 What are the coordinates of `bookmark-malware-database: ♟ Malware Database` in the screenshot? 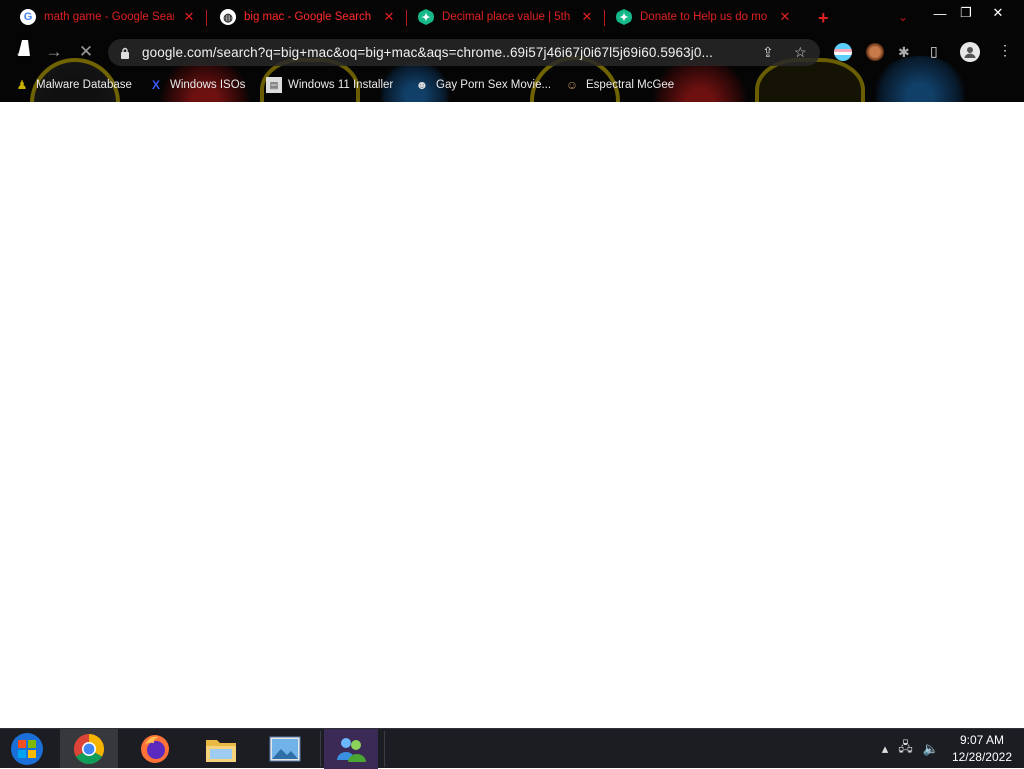 It's located at (73, 85).